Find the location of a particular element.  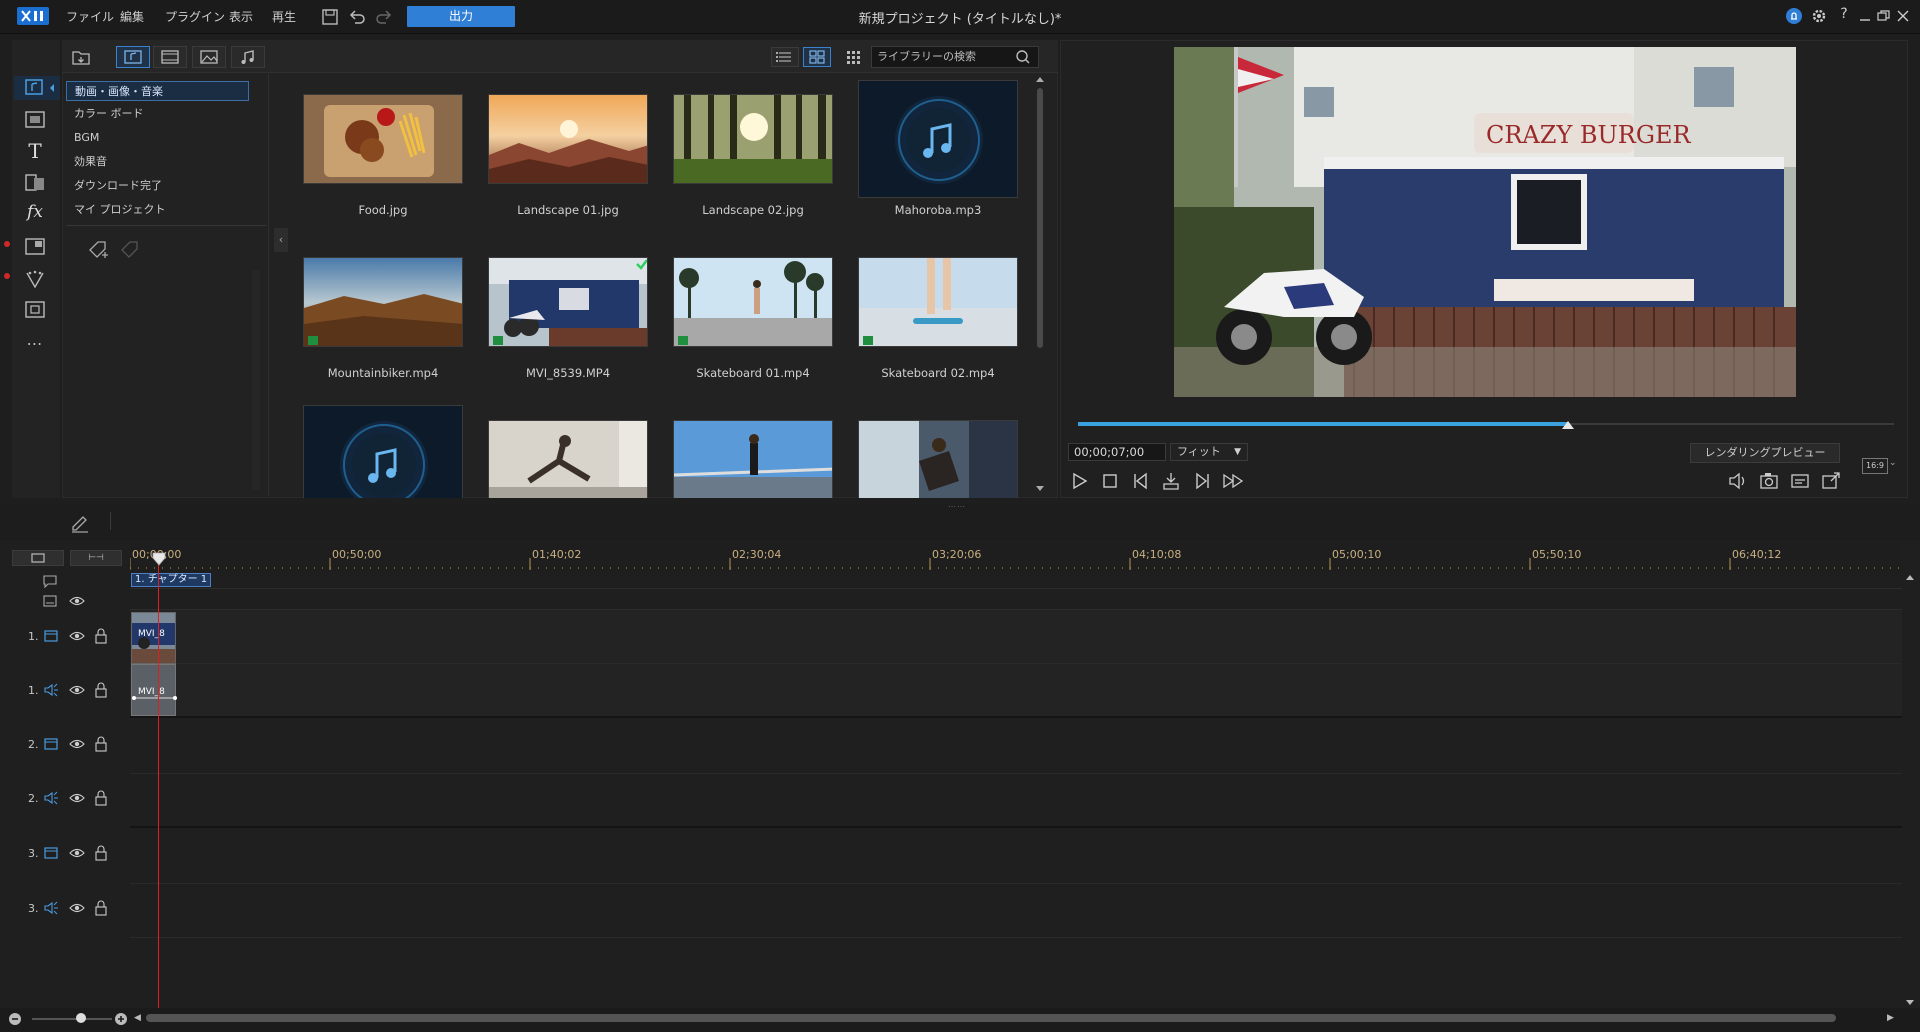

notification-icon is located at coordinates (1794, 16).